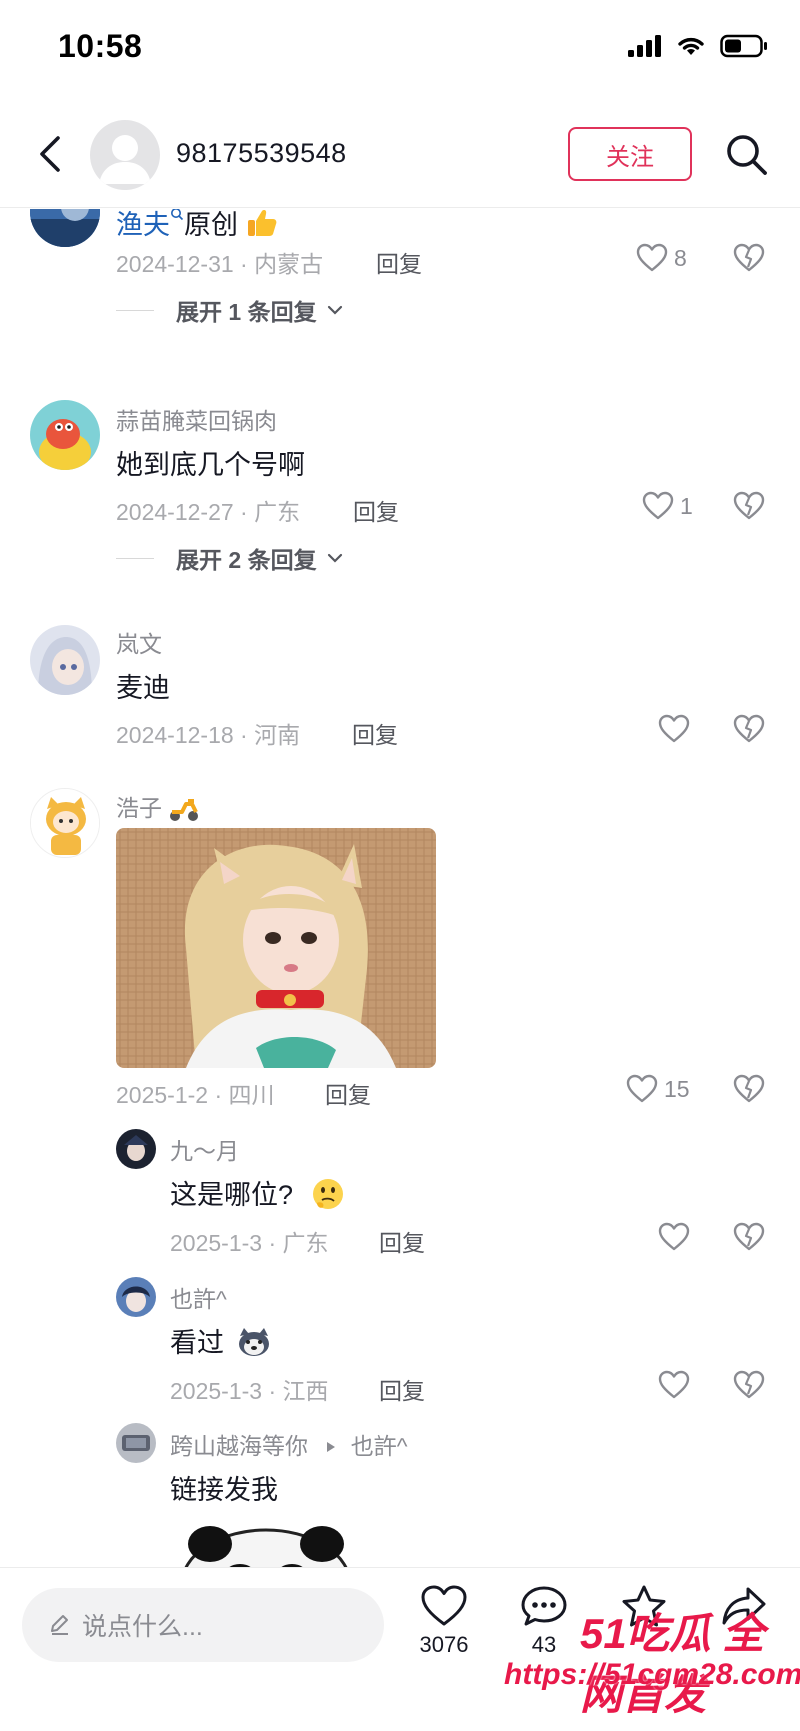  I want to click on search-mention-icon, so click(177, 215).